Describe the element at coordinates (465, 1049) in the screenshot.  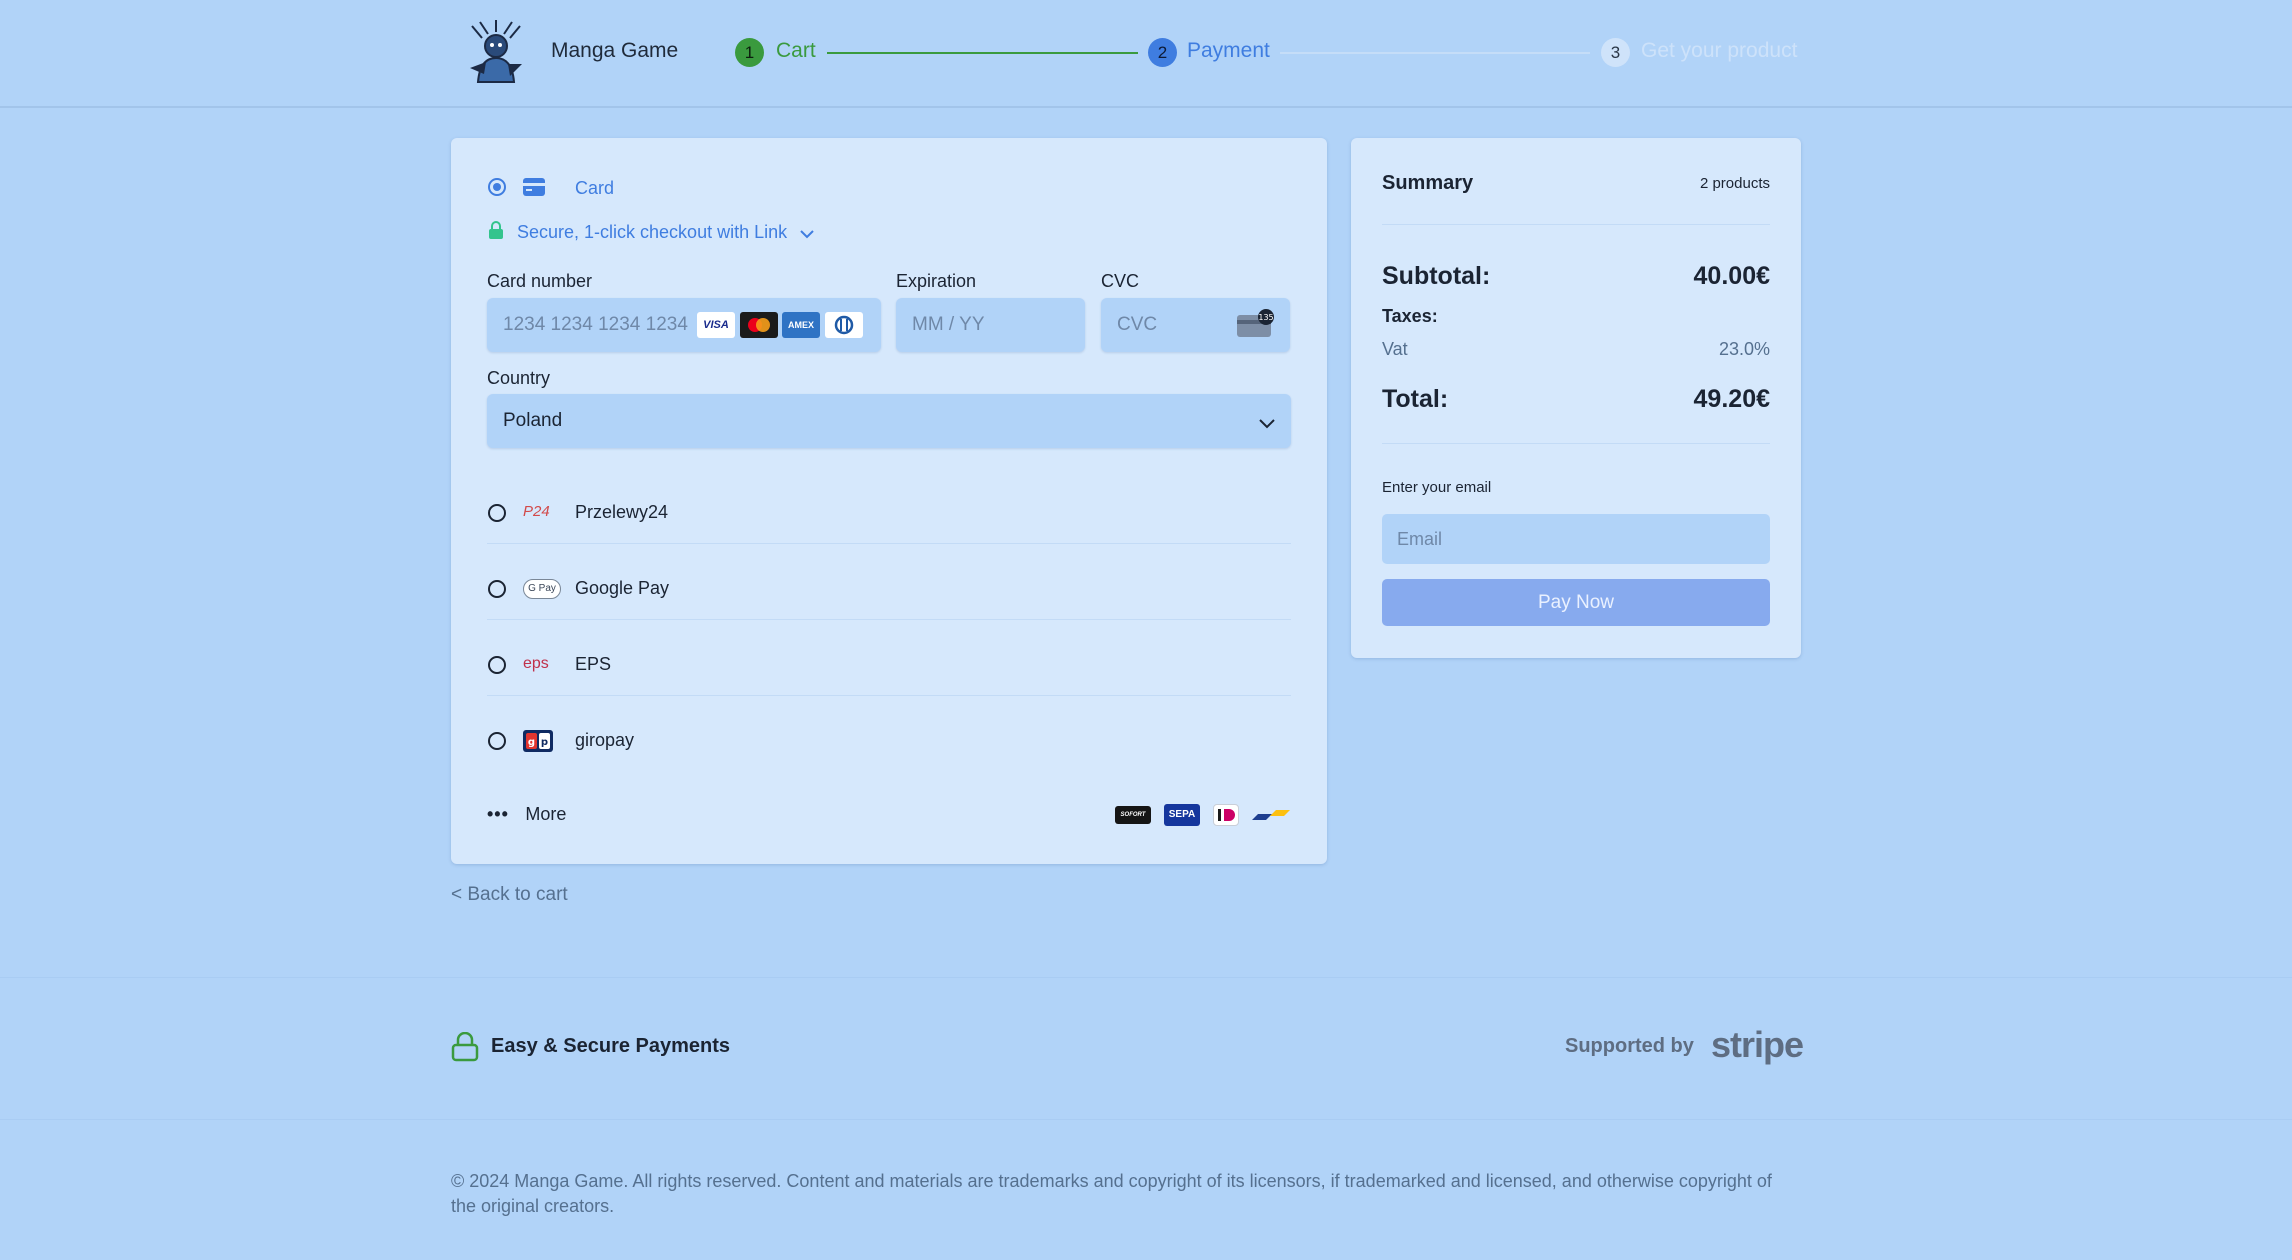
I see `padlock-icon` at that location.